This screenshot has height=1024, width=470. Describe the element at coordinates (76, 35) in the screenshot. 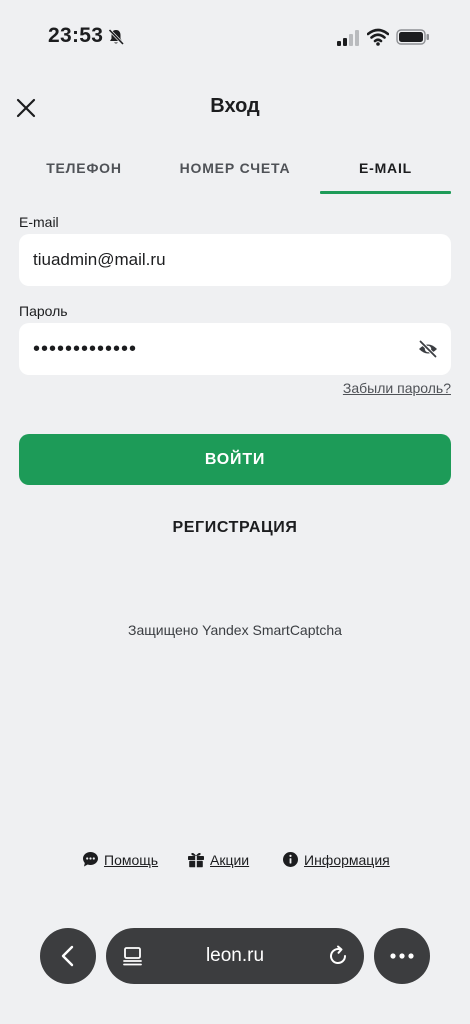

I see `status-time: 23:53` at that location.